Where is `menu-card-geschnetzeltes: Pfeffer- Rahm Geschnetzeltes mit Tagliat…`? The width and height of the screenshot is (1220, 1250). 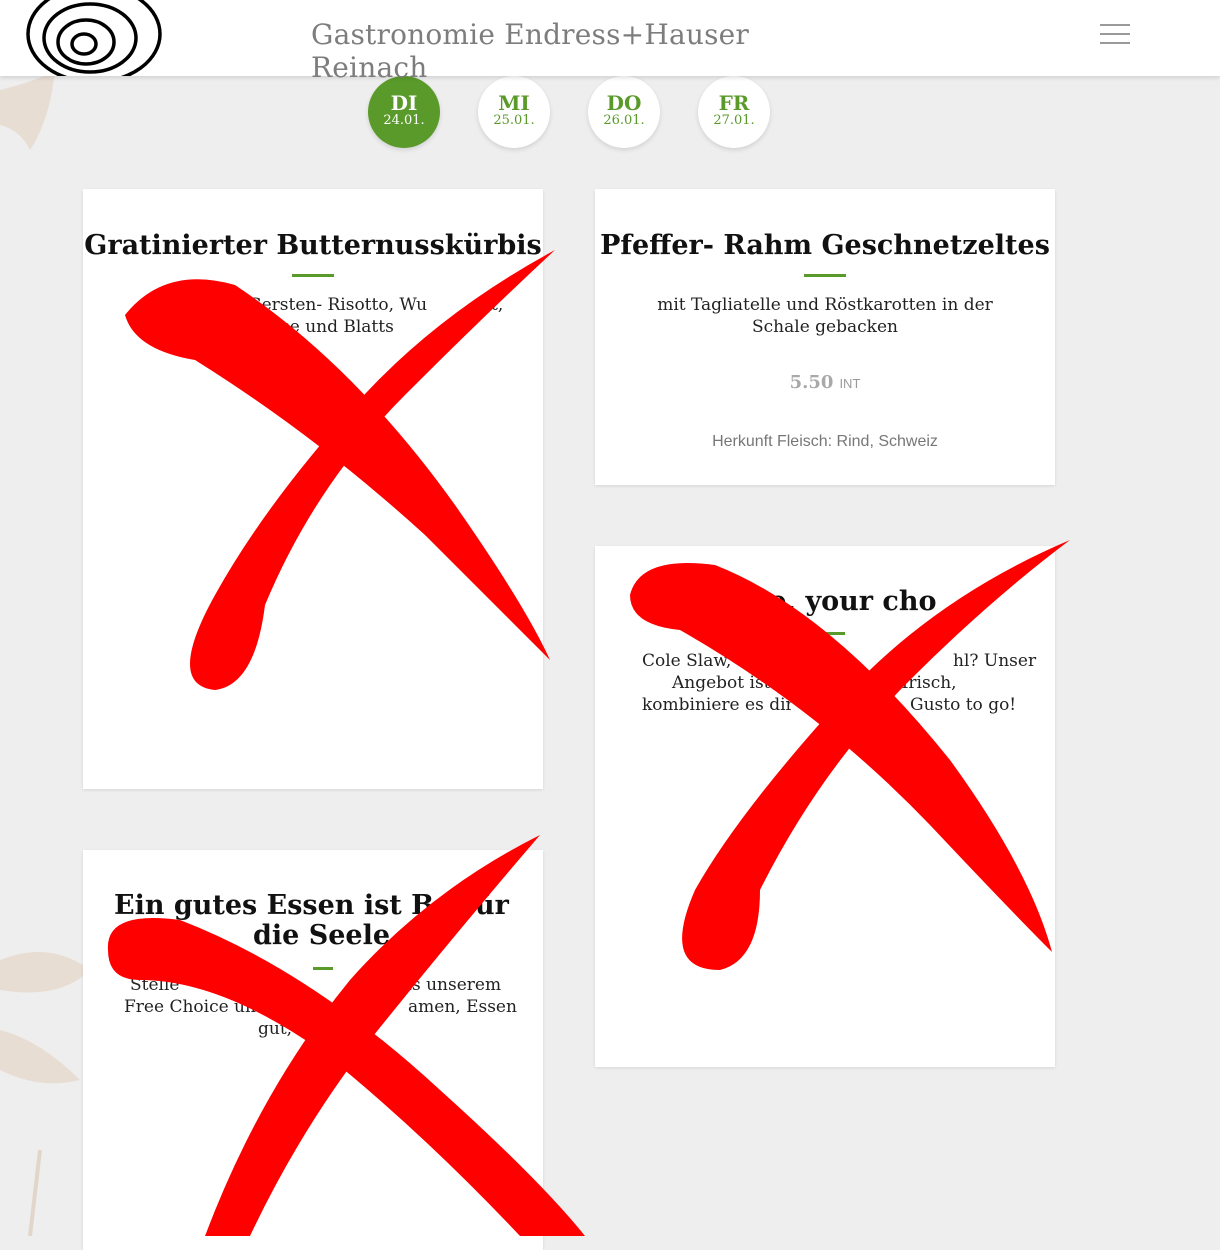 menu-card-geschnetzeltes: Pfeffer- Rahm Geschnetzeltes mit Tagliat… is located at coordinates (825, 337).